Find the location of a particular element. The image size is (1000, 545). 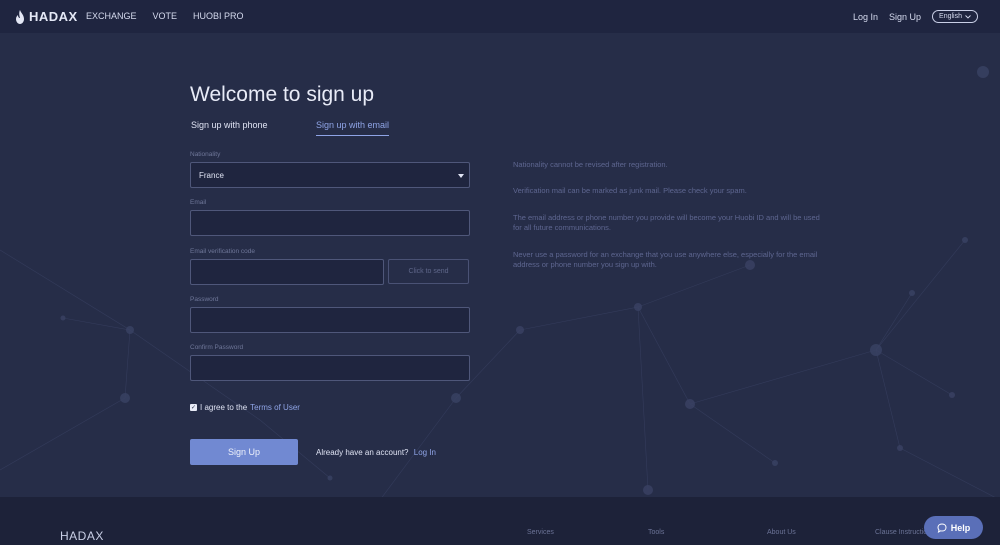

help-button: Help is located at coordinates (953, 527).